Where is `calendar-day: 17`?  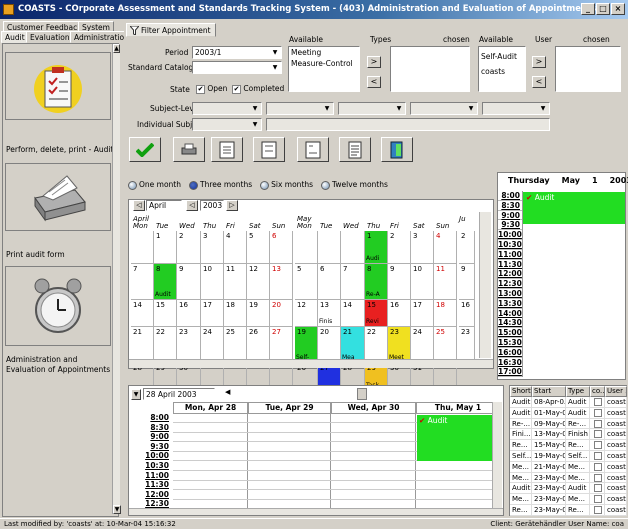 calendar-day: 17 is located at coordinates (422, 313).